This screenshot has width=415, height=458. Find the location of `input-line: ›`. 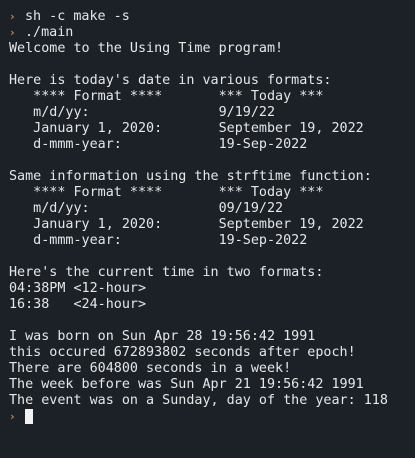

input-line: › is located at coordinates (212, 417).